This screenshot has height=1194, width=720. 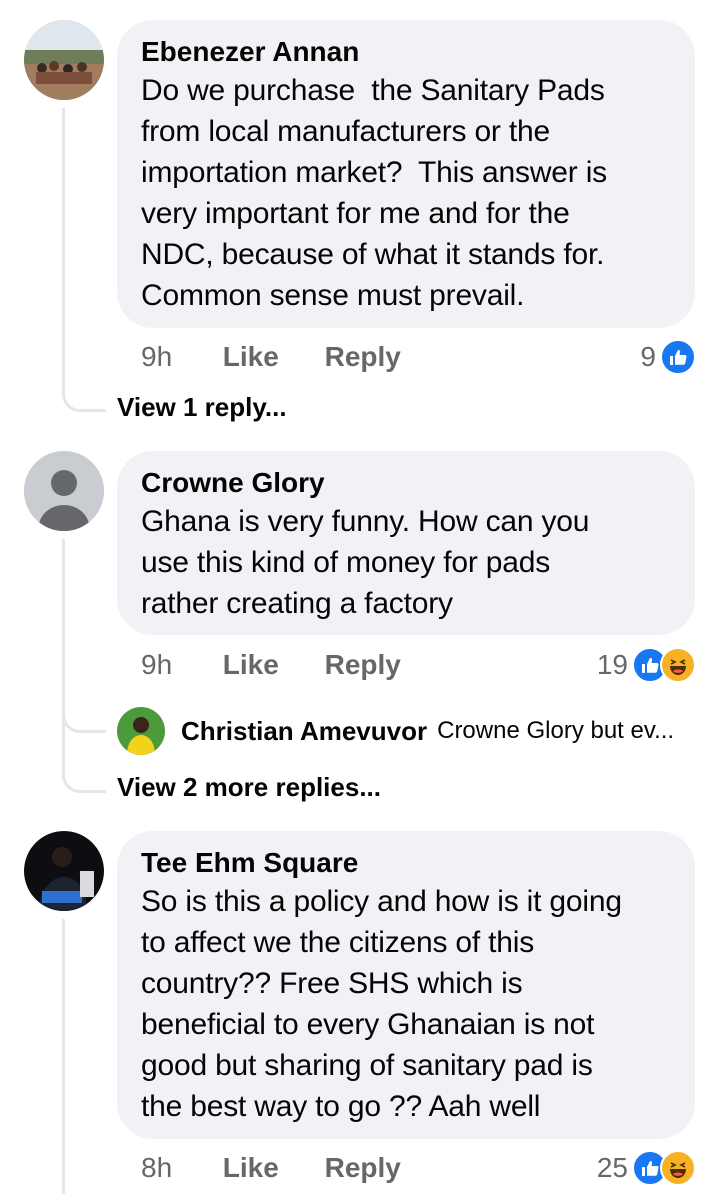 What do you see at coordinates (612, 1167) in the screenshot?
I see `reaction-count: 25` at bounding box center [612, 1167].